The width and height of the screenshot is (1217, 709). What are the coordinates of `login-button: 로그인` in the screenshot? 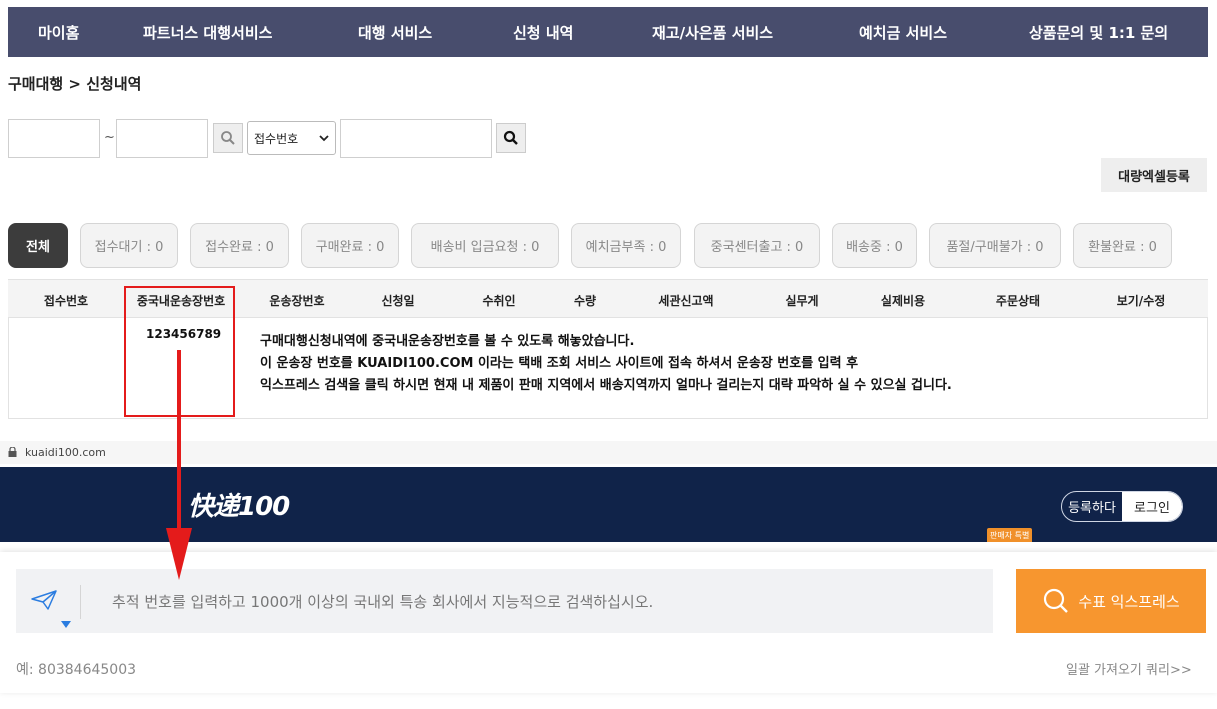 It's located at (1152, 506).